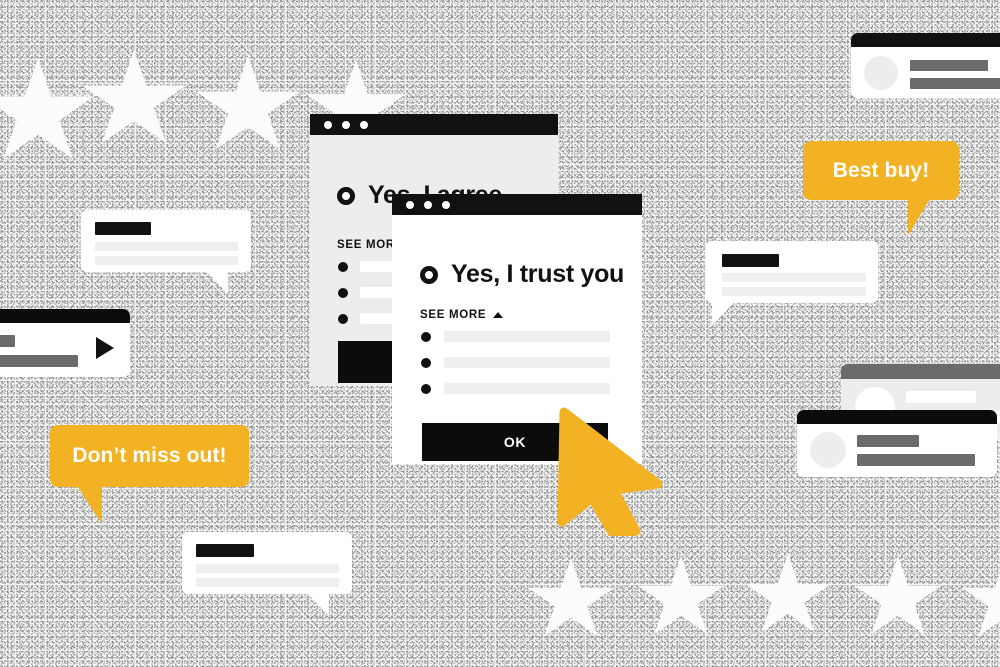 The height and width of the screenshot is (667, 1000). I want to click on dialog-headline-row: Yes, I trust you, so click(522, 274).